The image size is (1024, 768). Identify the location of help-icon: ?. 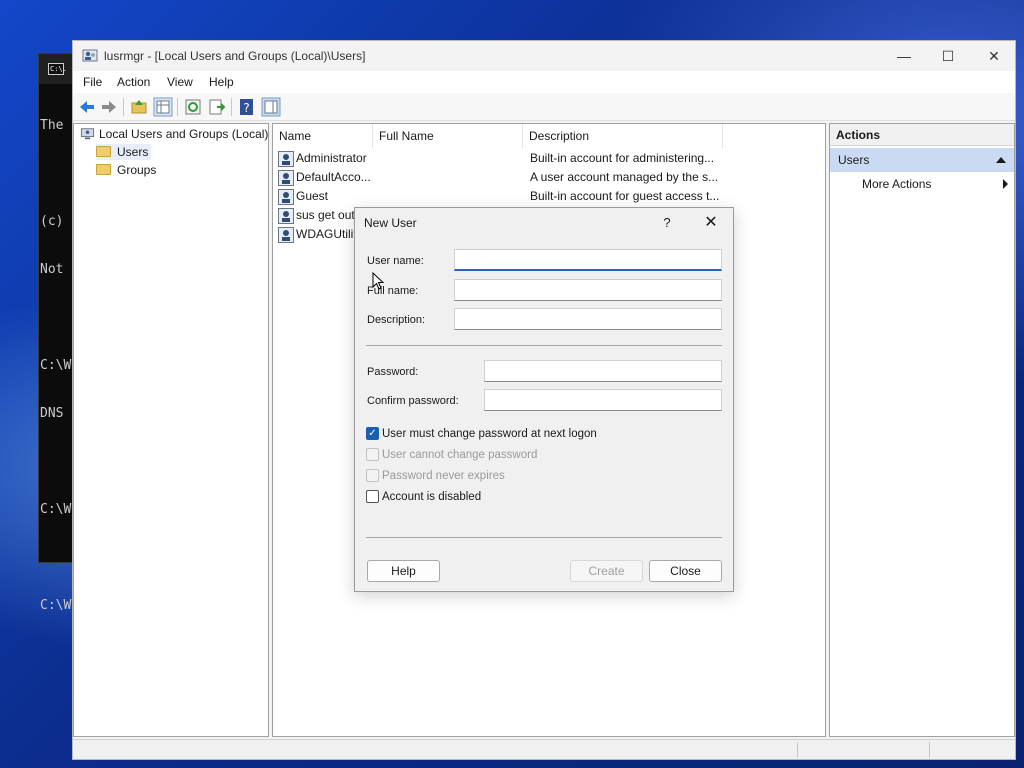
(247, 107).